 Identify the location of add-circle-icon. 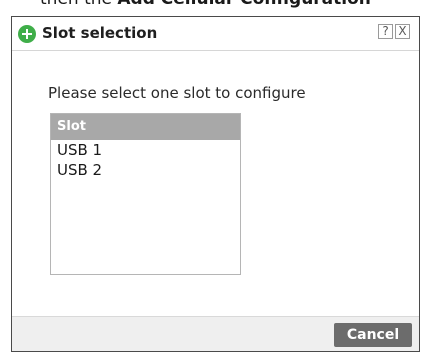
(27, 34).